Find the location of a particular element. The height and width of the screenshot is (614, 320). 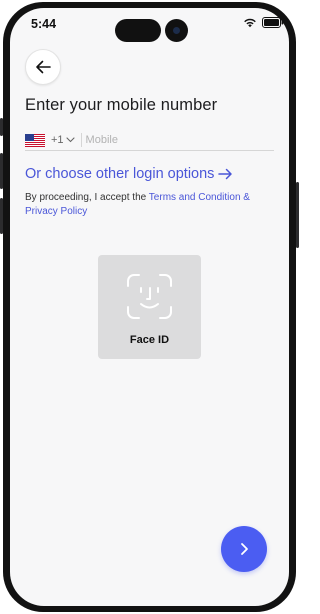

country-code: +1 is located at coordinates (57, 140).